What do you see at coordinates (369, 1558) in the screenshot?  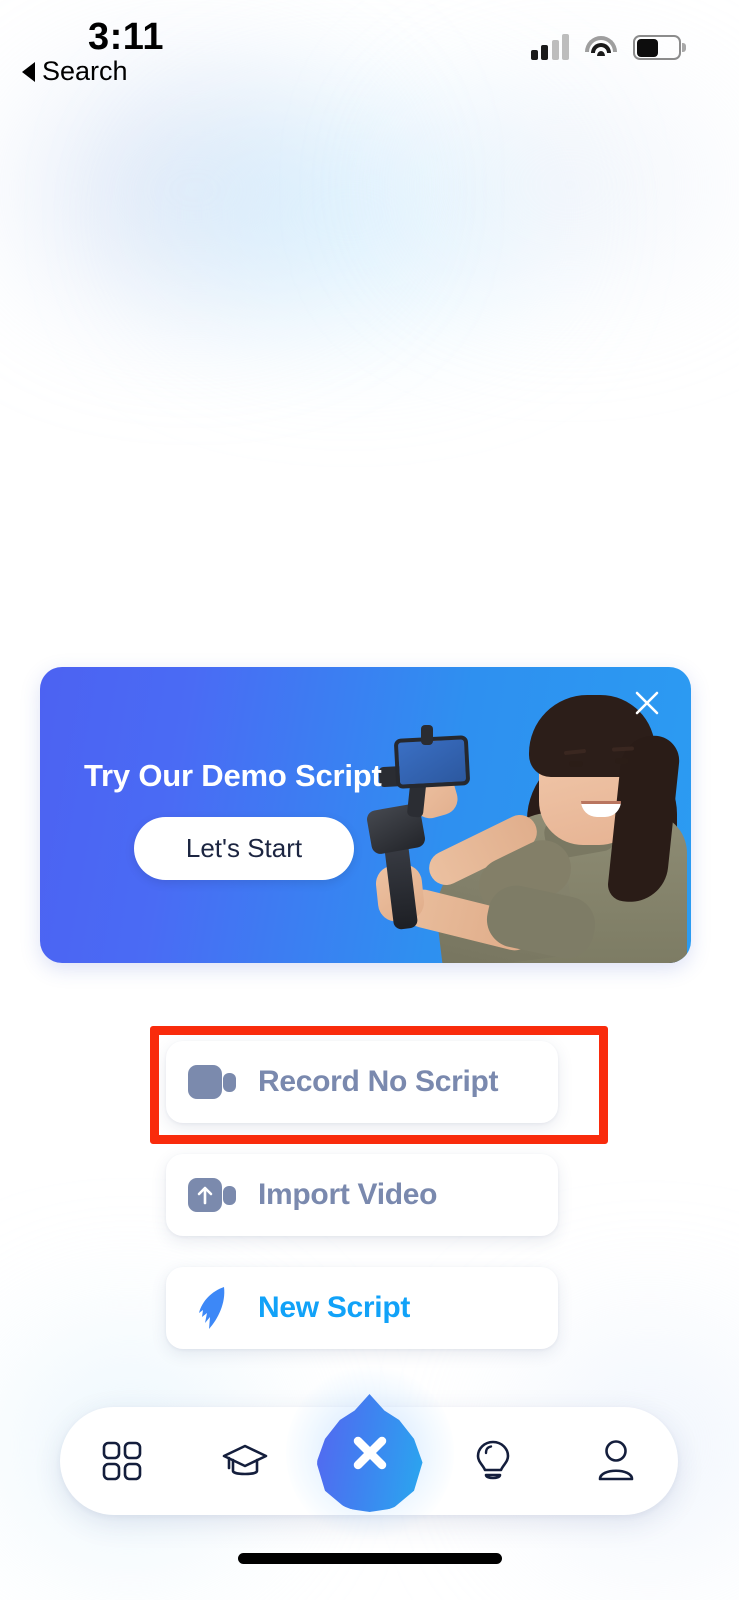 I see `home-indicator` at bounding box center [369, 1558].